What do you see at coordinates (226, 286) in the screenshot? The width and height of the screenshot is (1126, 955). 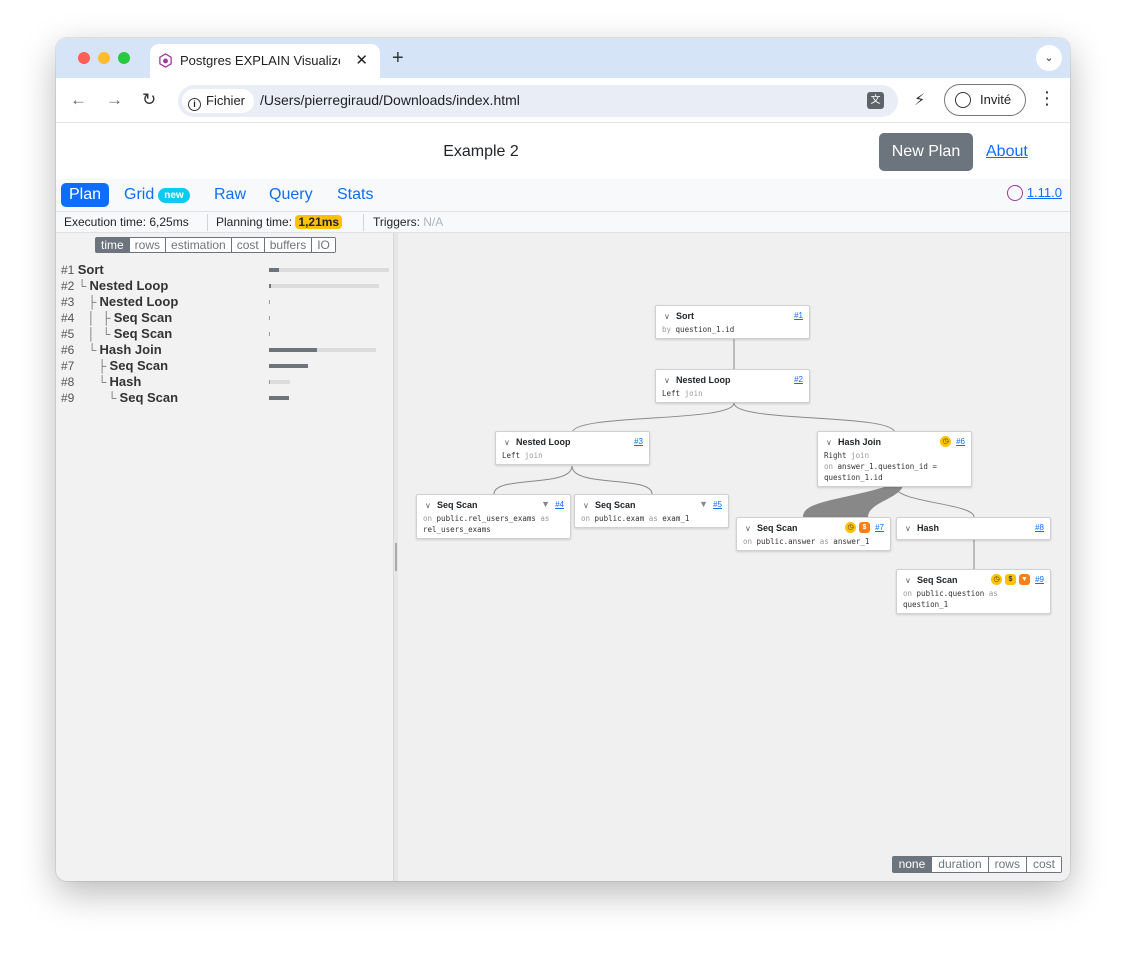 I see `tree-row: #2 └ Nested Loop` at bounding box center [226, 286].